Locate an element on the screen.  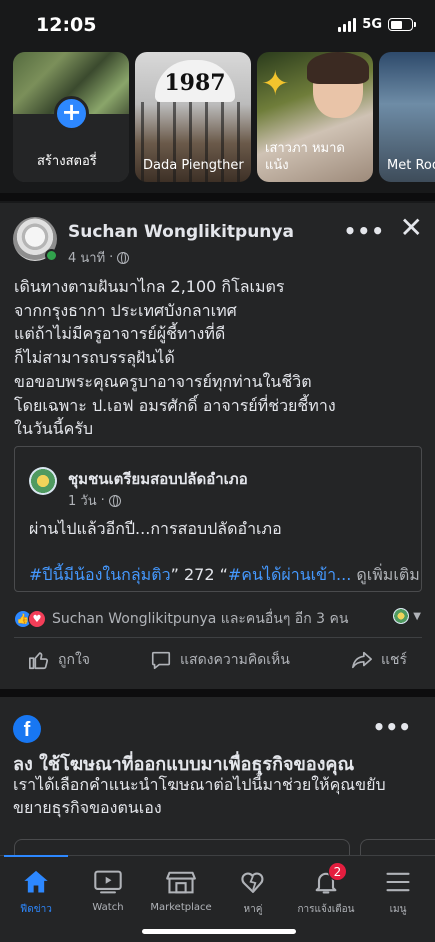
caret-down-icon: ▼ is located at coordinates (417, 616).